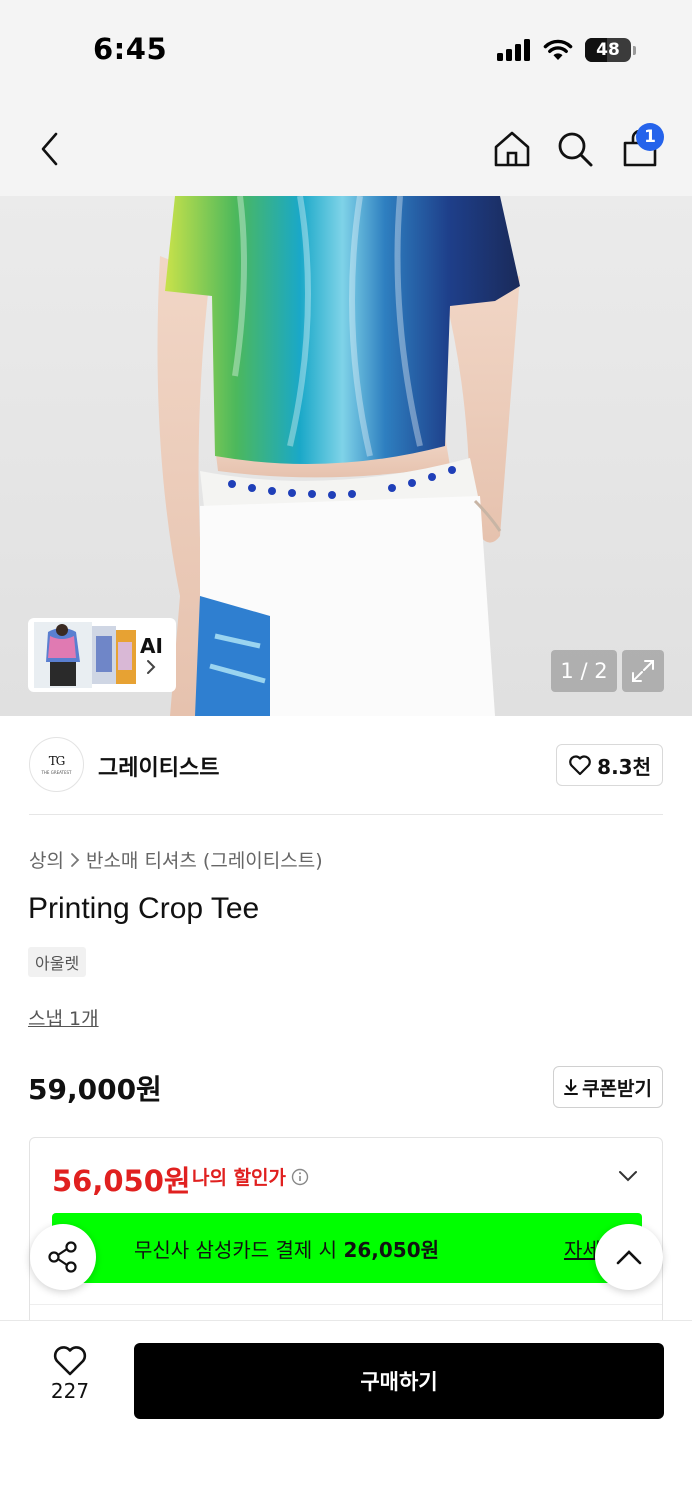  I want to click on cart-count-badge: 1, so click(650, 137).